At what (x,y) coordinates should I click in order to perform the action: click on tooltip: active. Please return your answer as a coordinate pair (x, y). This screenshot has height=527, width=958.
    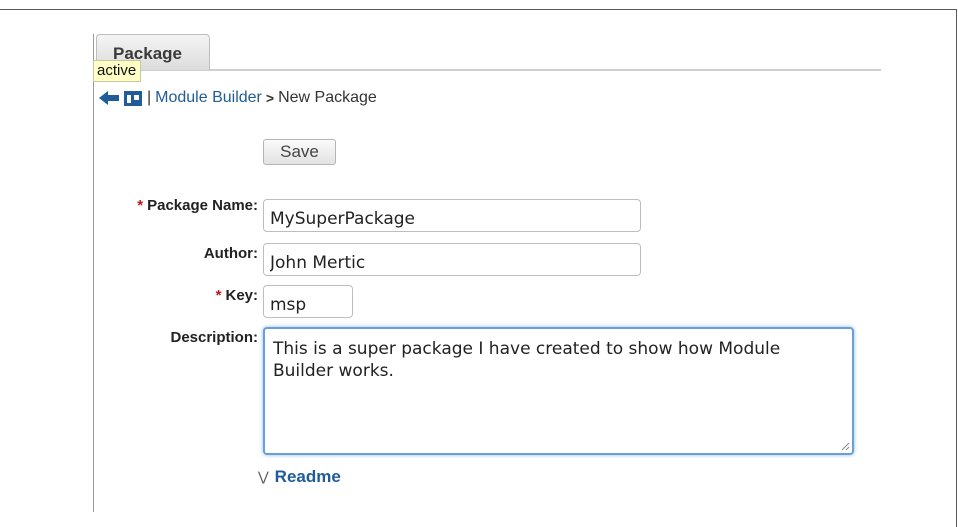
    Looking at the image, I should click on (117, 71).